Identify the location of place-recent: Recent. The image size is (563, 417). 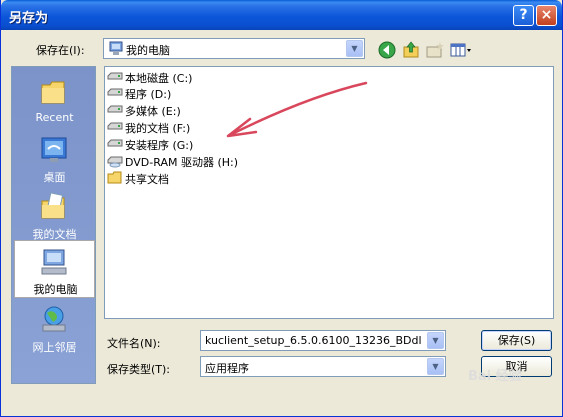
(54, 100).